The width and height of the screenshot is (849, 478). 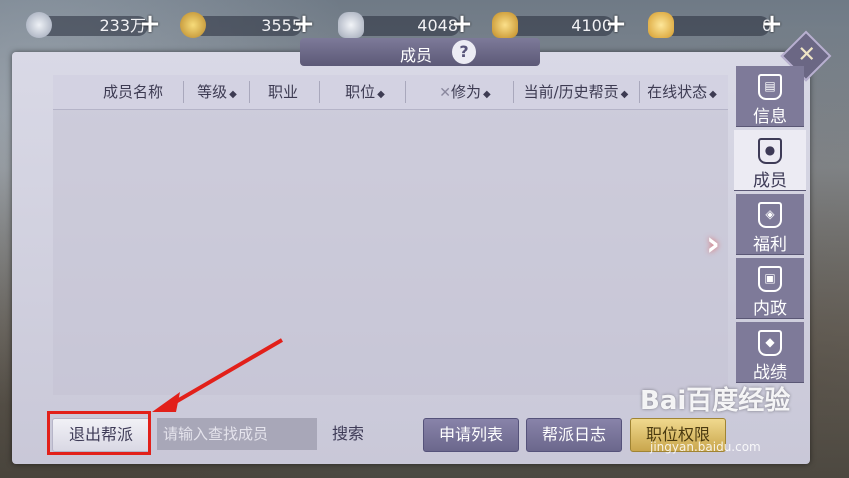 What do you see at coordinates (166, 402) in the screenshot?
I see `arrow-head` at bounding box center [166, 402].